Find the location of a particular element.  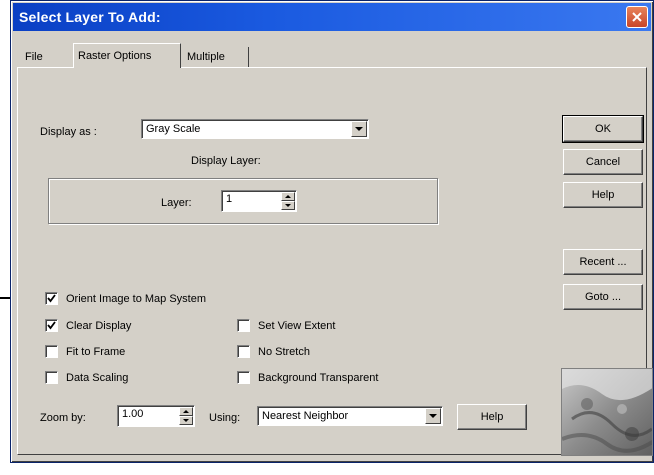

data-scaling-checkbox: Data Scaling is located at coordinates (86, 377).